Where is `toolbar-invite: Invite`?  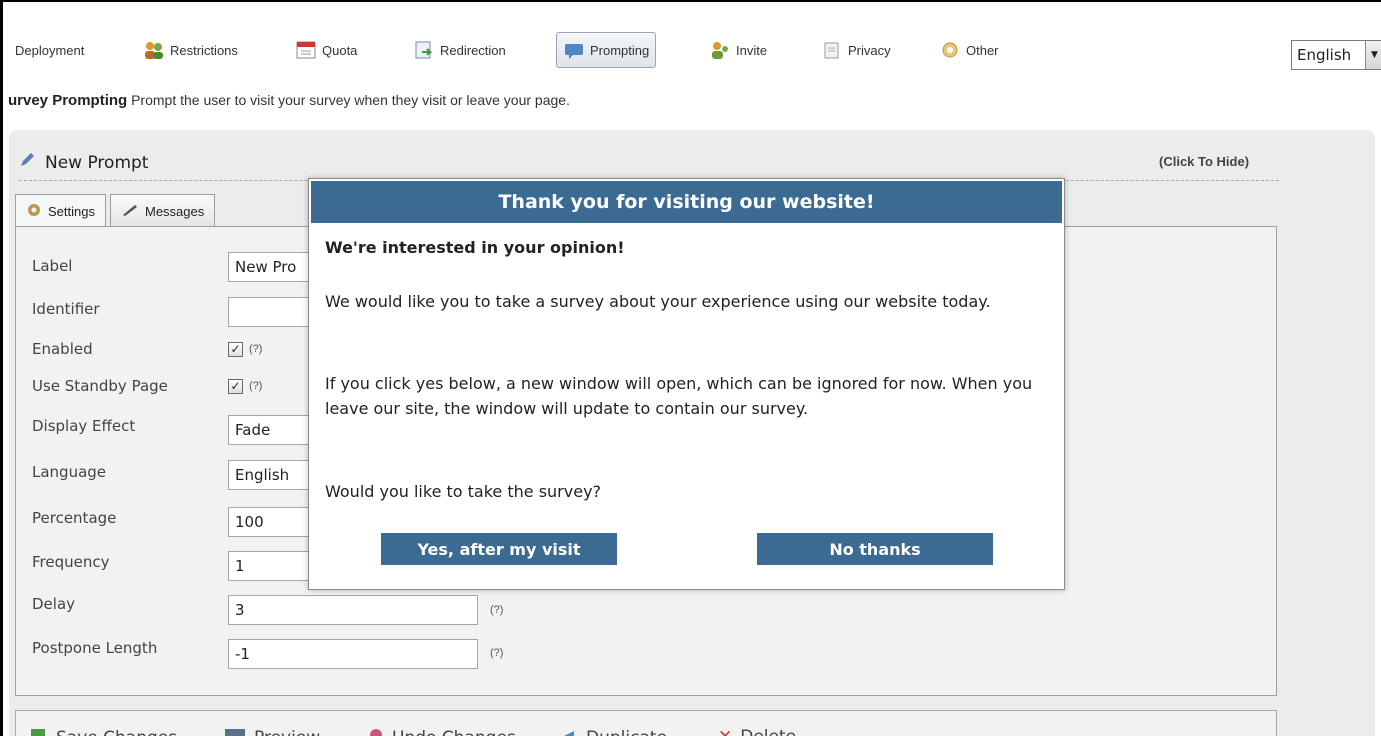
toolbar-invite: Invite is located at coordinates (738, 50).